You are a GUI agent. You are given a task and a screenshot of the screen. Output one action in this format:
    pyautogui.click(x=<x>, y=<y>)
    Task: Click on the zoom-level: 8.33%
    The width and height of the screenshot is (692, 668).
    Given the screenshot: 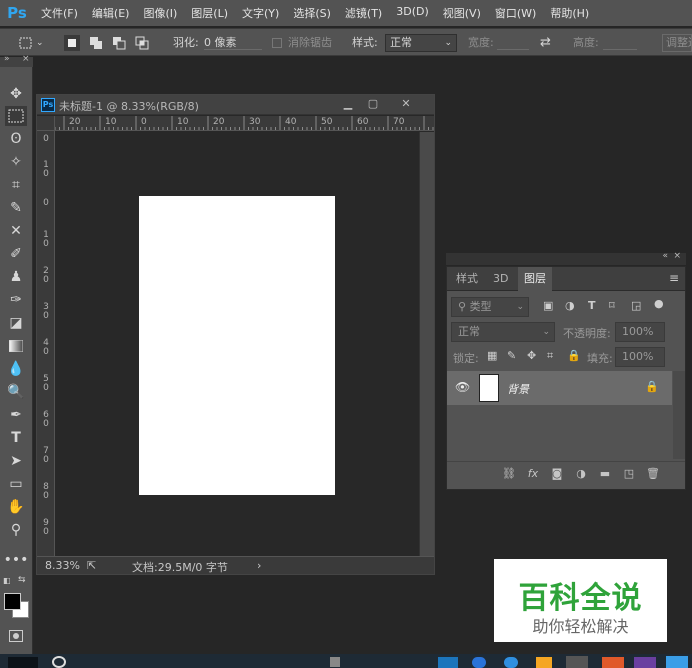 What is the action you would take?
    pyautogui.click(x=62, y=565)
    